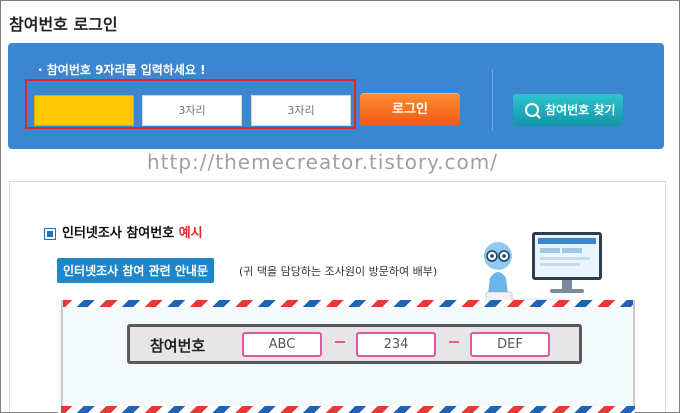 The image size is (680, 413). I want to click on search-icon, so click(532, 109).